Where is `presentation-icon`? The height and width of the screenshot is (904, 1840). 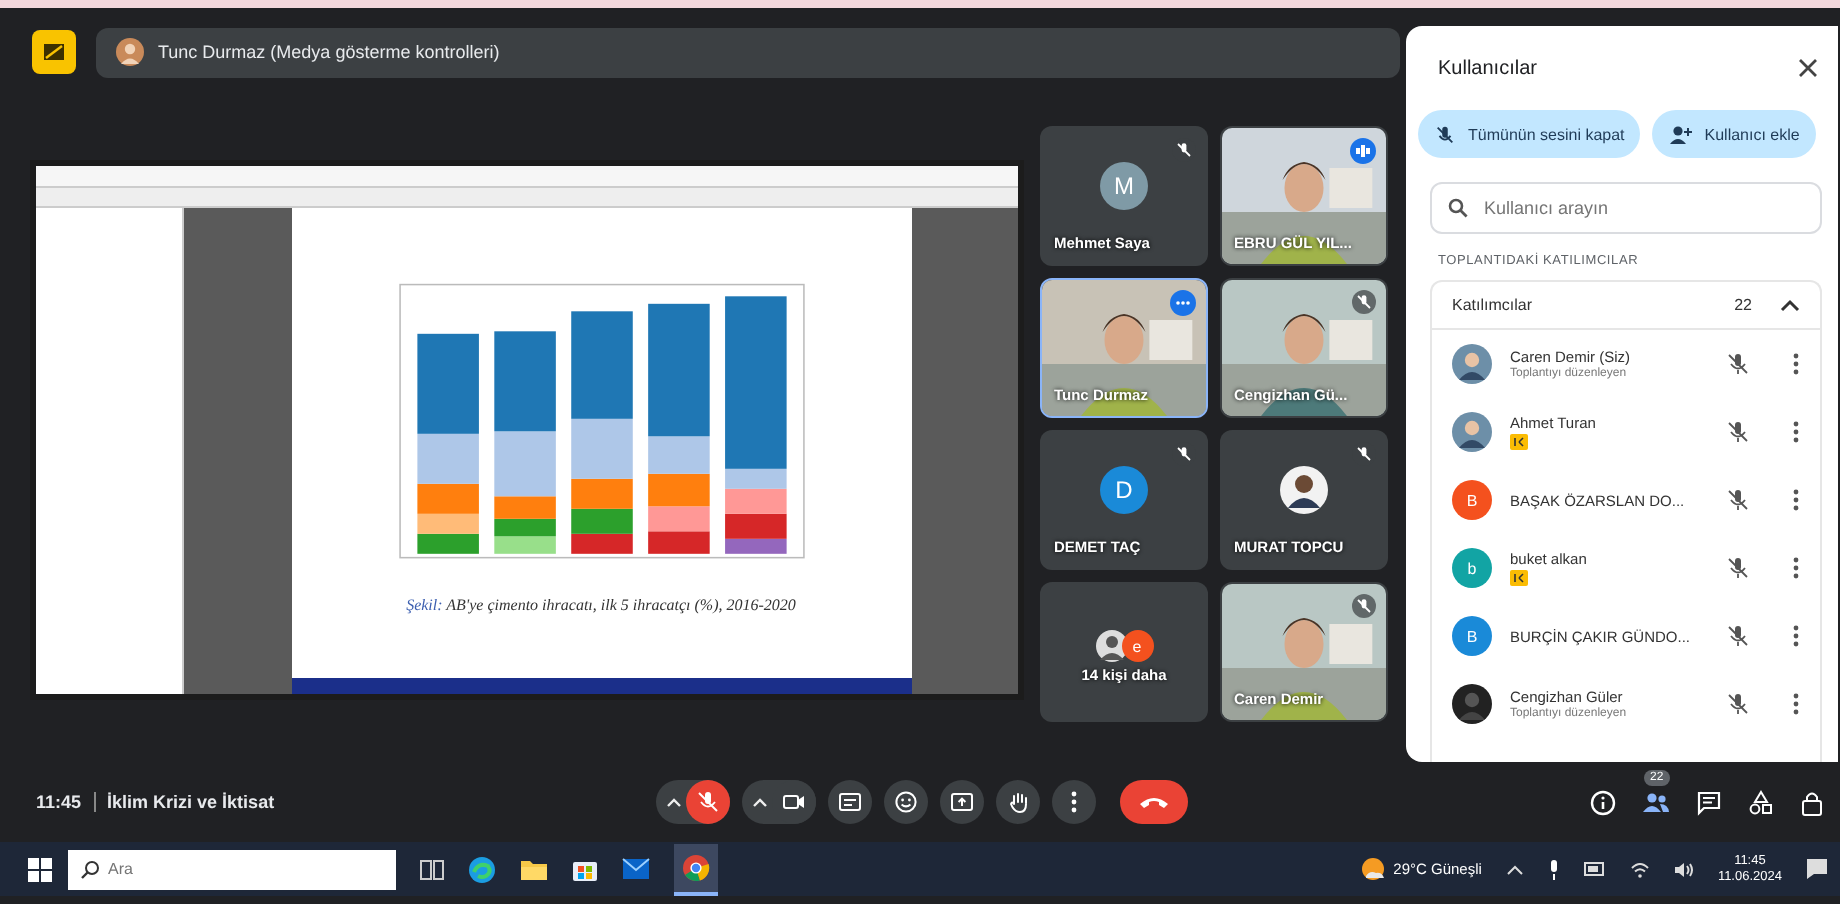 presentation-icon is located at coordinates (54, 52).